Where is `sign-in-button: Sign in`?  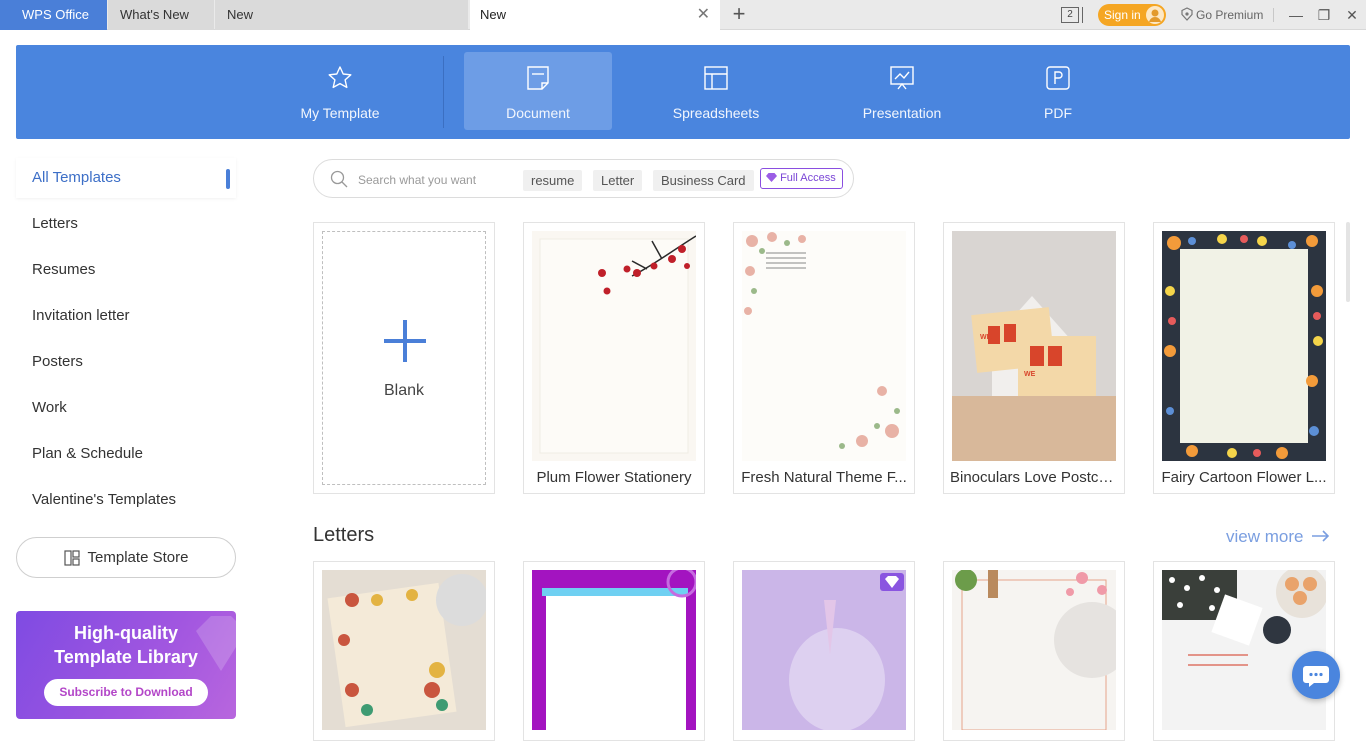 sign-in-button: Sign in is located at coordinates (1132, 15).